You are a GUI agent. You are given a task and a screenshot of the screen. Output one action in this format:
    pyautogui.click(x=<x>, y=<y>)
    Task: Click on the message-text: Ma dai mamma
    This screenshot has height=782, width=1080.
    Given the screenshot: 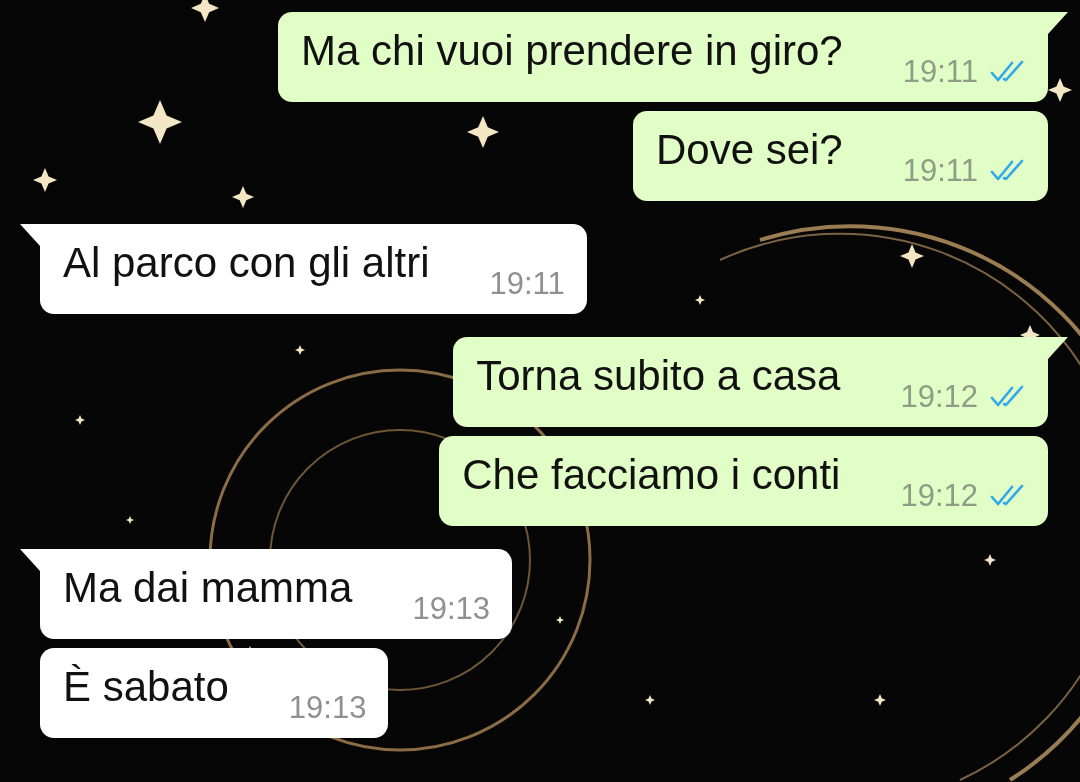 What is the action you would take?
    pyautogui.click(x=208, y=588)
    